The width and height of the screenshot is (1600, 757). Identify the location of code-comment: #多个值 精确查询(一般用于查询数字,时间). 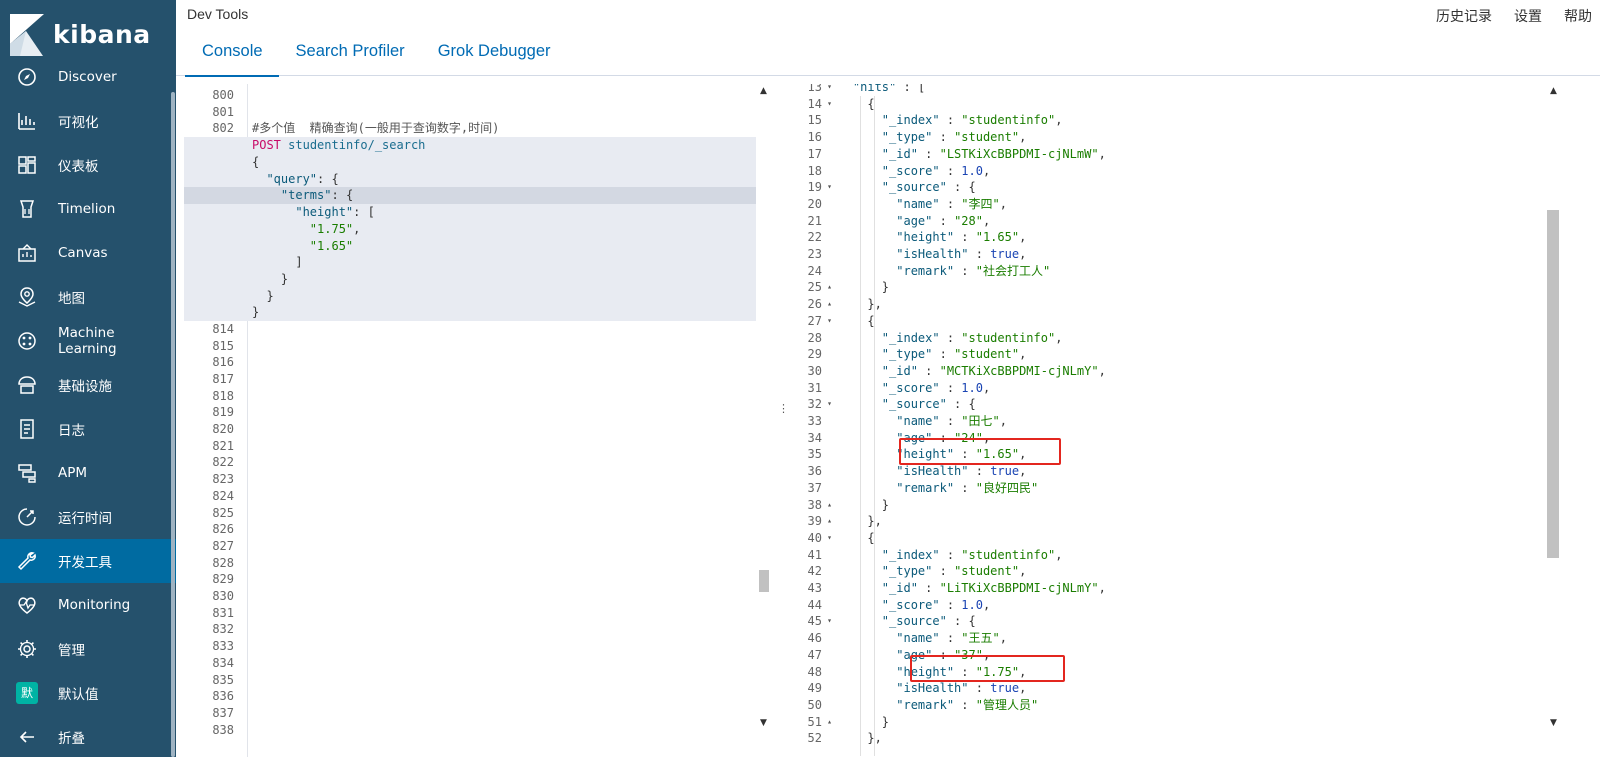
(376, 128).